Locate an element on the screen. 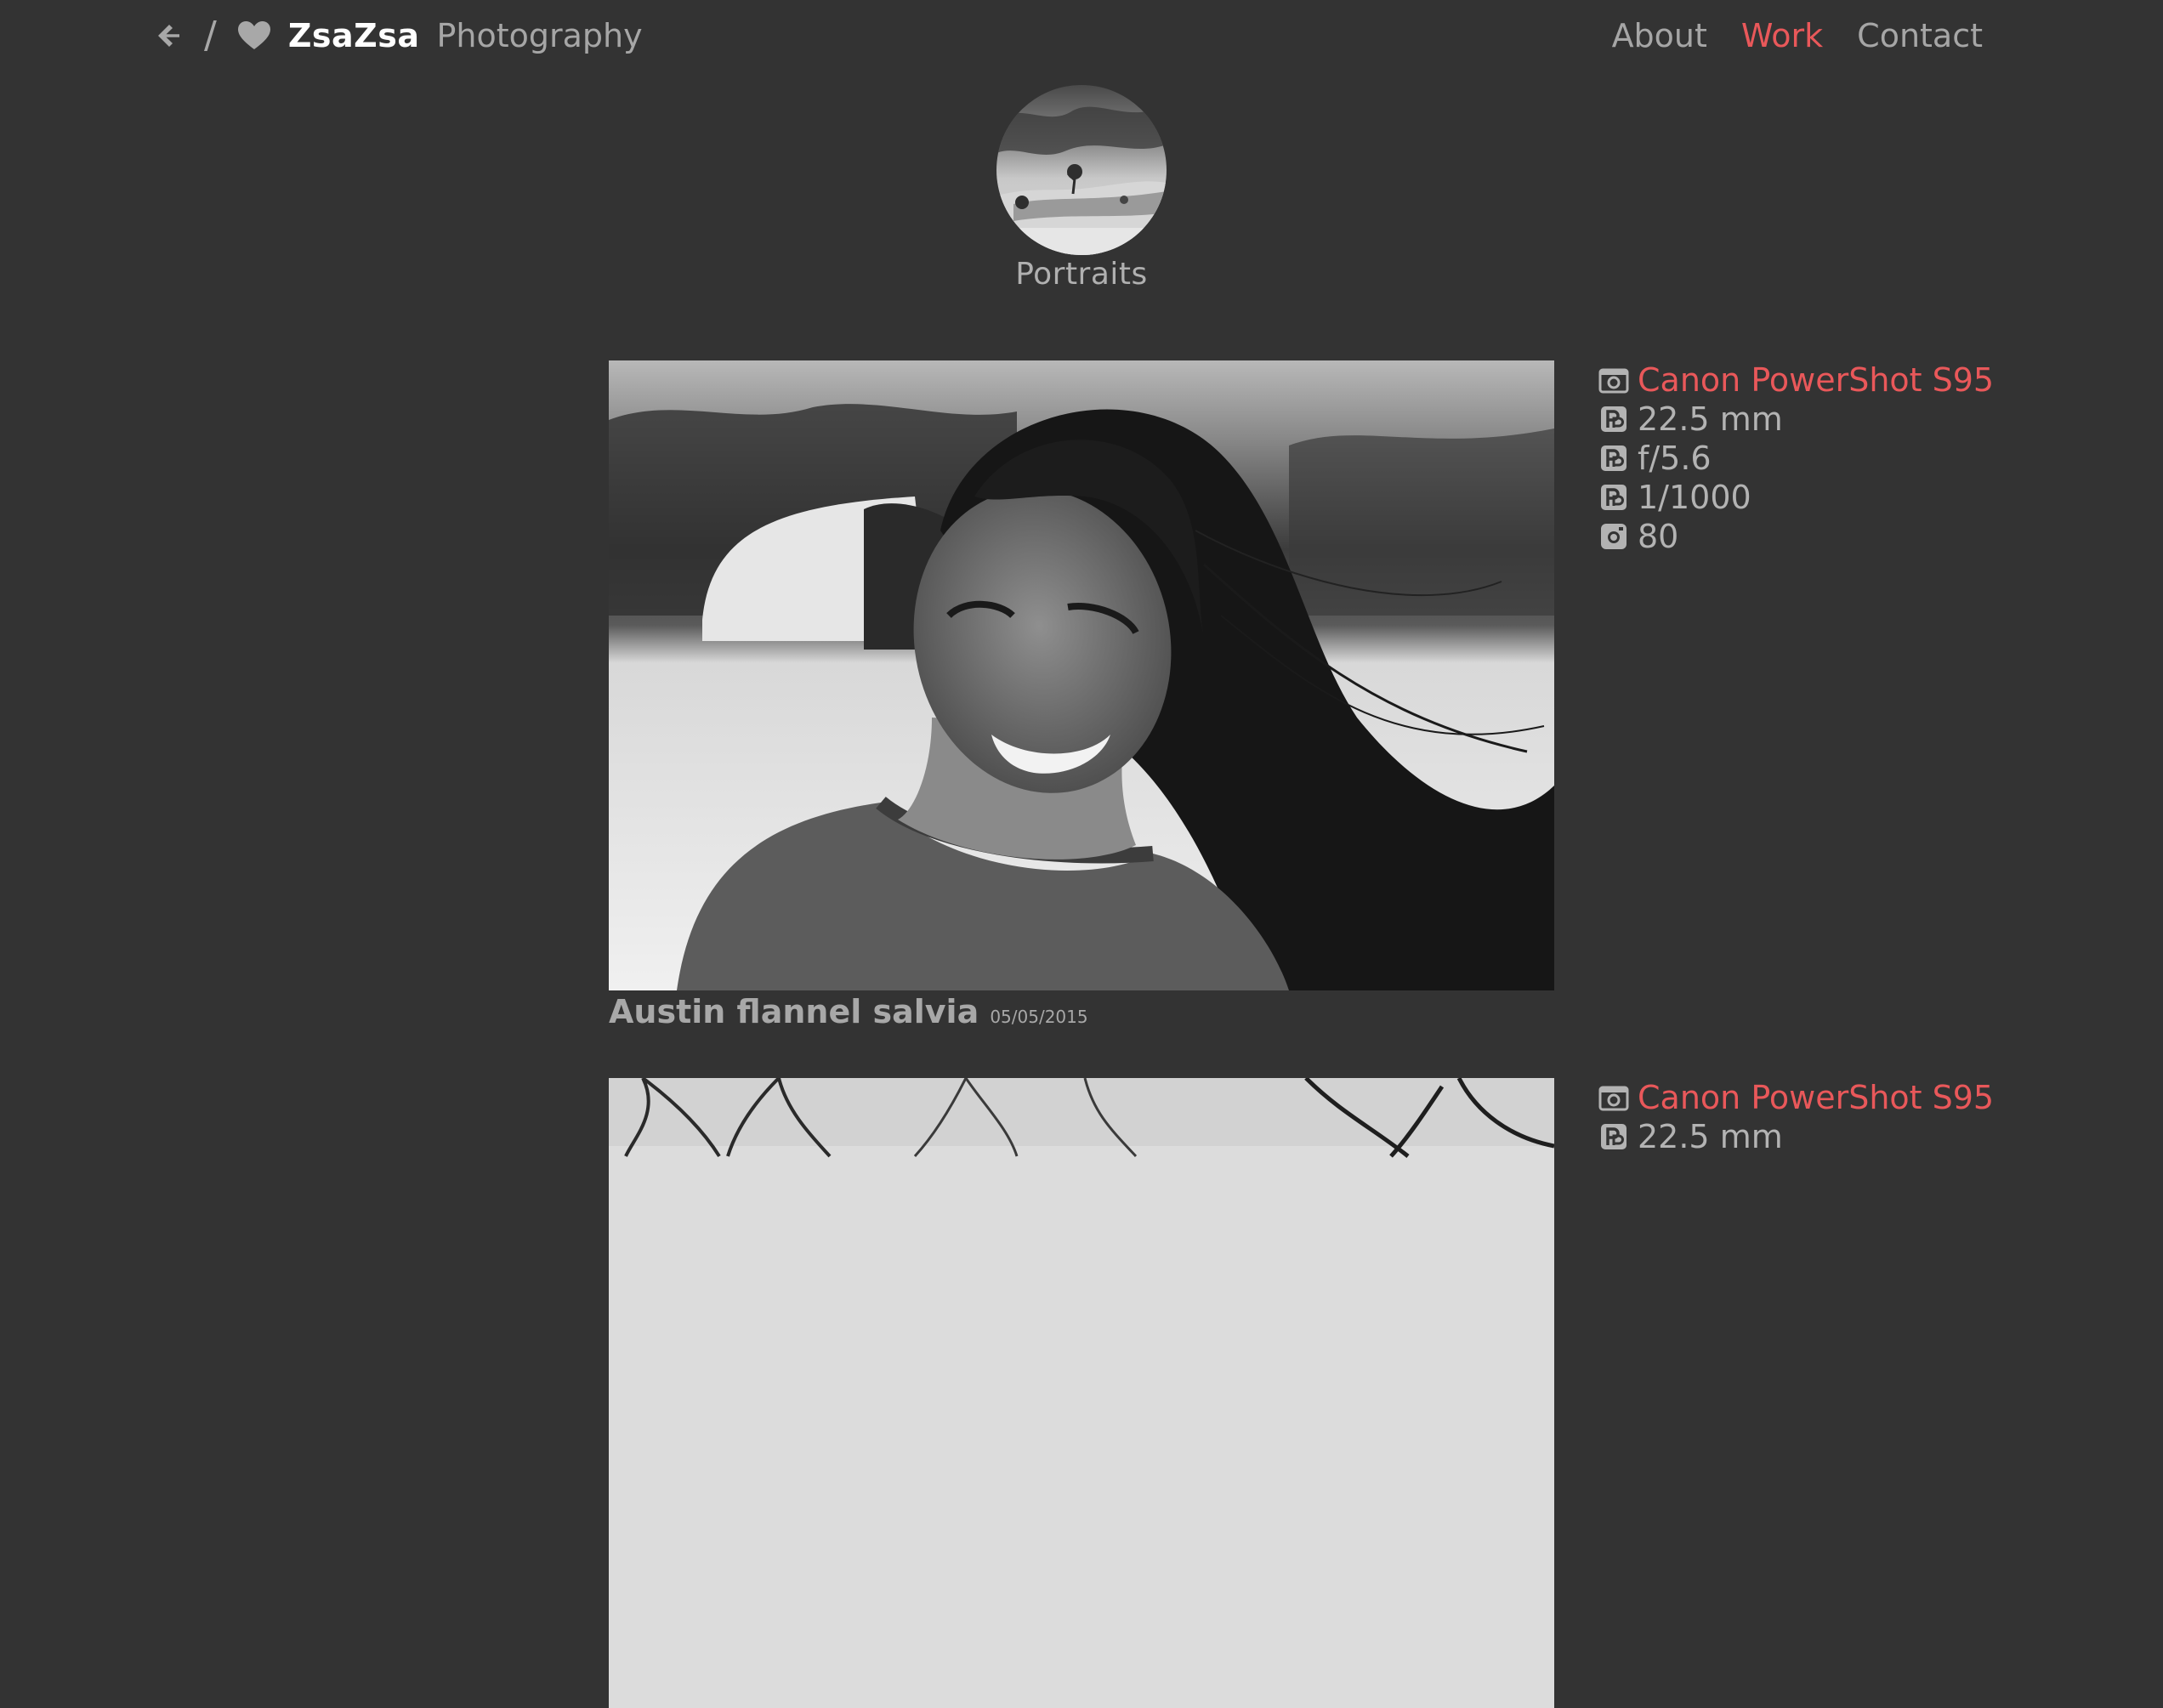  shutter-icon is located at coordinates (1614, 497).